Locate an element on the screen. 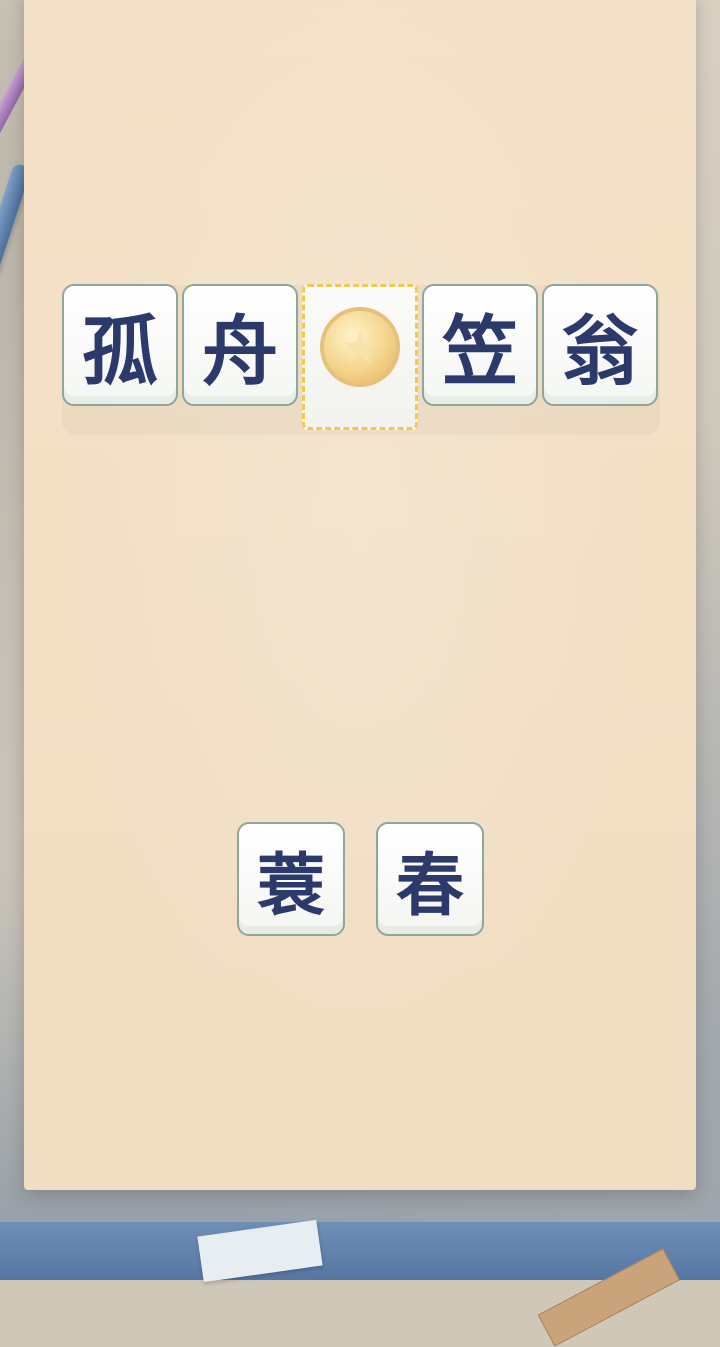  answer-tile-4: 笠 is located at coordinates (480, 357).